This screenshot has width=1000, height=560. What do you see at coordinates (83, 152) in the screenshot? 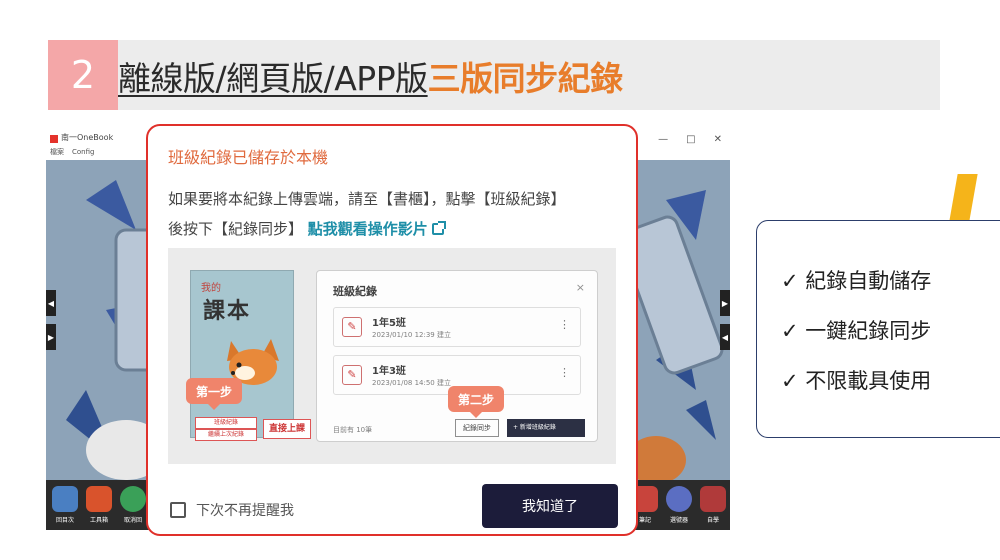
I see `menu-item-config: Config` at bounding box center [83, 152].